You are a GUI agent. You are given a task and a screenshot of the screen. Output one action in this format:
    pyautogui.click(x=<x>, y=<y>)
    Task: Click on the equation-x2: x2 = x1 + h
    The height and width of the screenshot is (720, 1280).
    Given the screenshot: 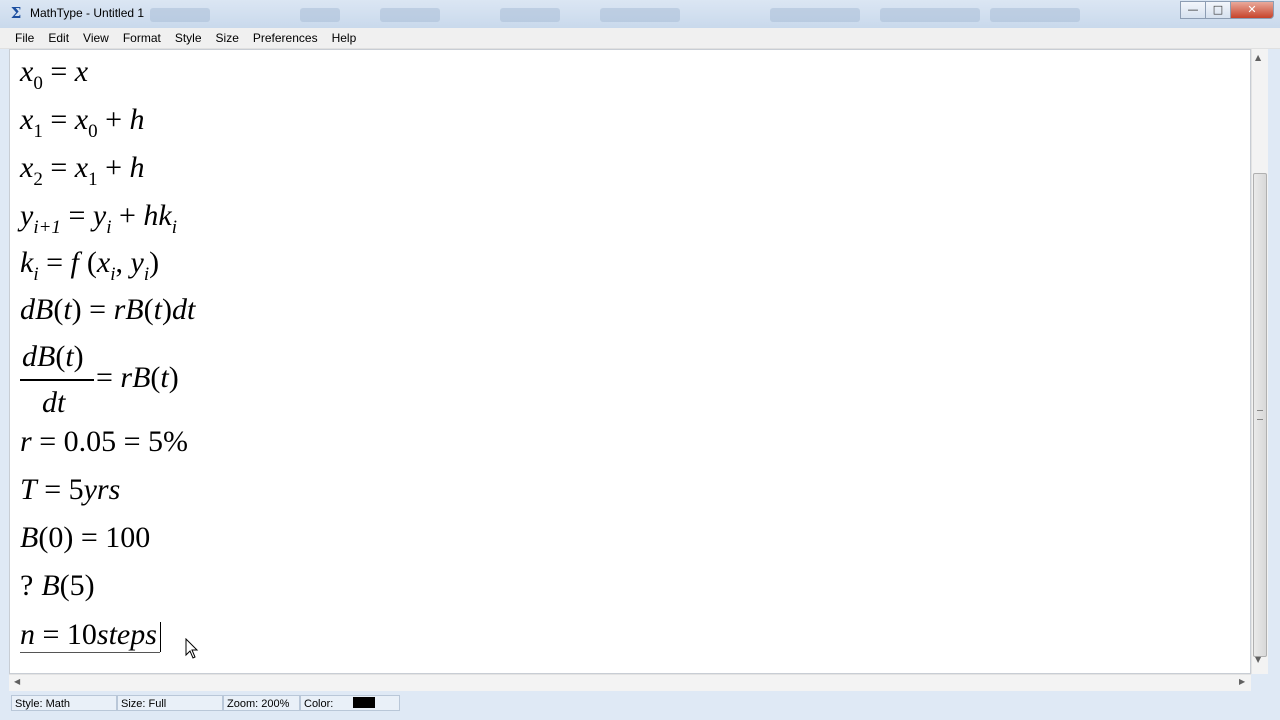 What is the action you would take?
    pyautogui.click(x=82, y=170)
    